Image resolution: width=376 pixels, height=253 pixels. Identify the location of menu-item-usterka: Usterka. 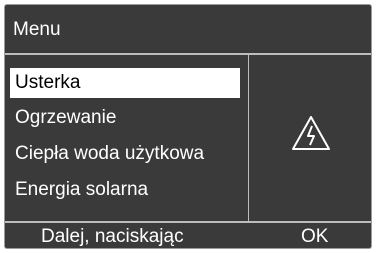
(125, 83).